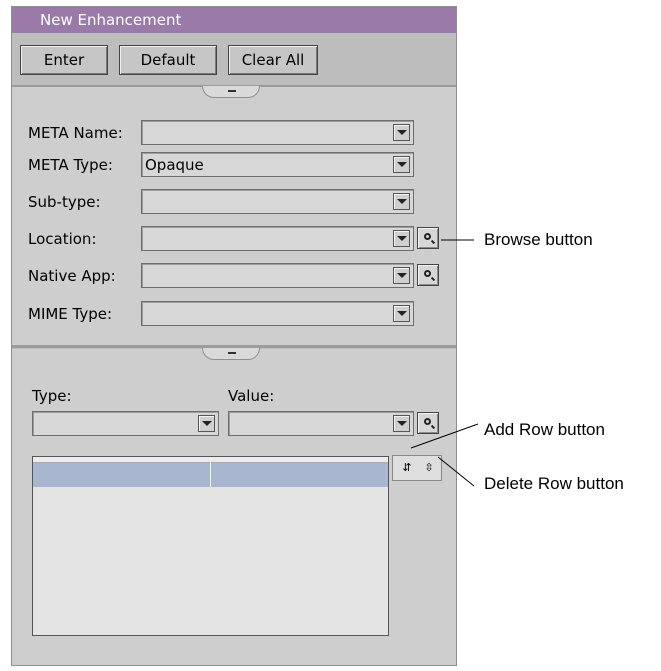 This screenshot has width=661, height=671. What do you see at coordinates (444, 363) in the screenshot?
I see `callout-lines` at bounding box center [444, 363].